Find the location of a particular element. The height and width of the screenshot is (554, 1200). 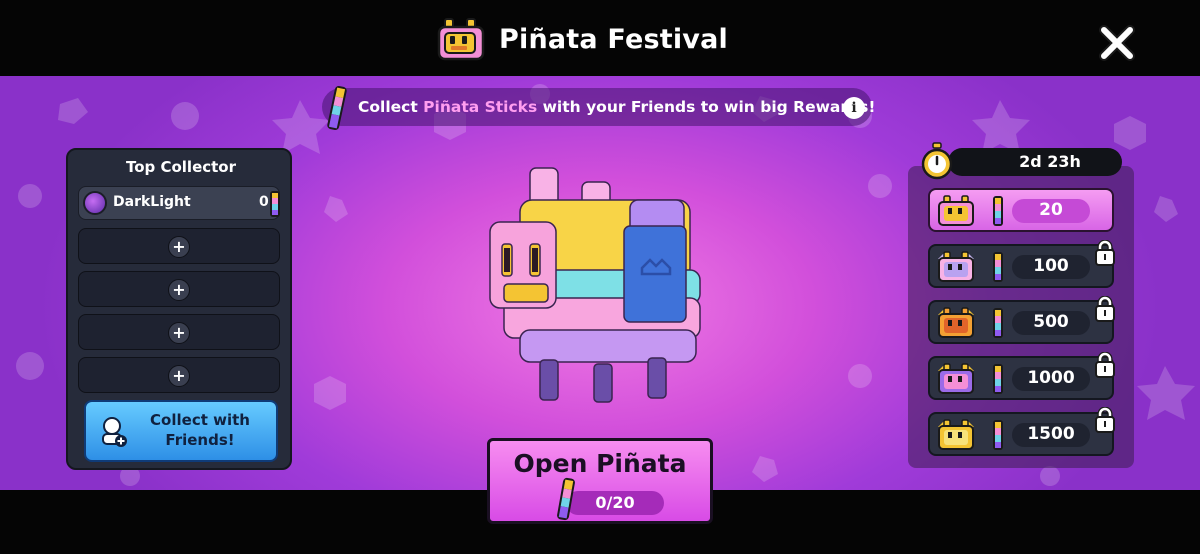

pinata-tier-3-icon is located at coordinates (956, 322).